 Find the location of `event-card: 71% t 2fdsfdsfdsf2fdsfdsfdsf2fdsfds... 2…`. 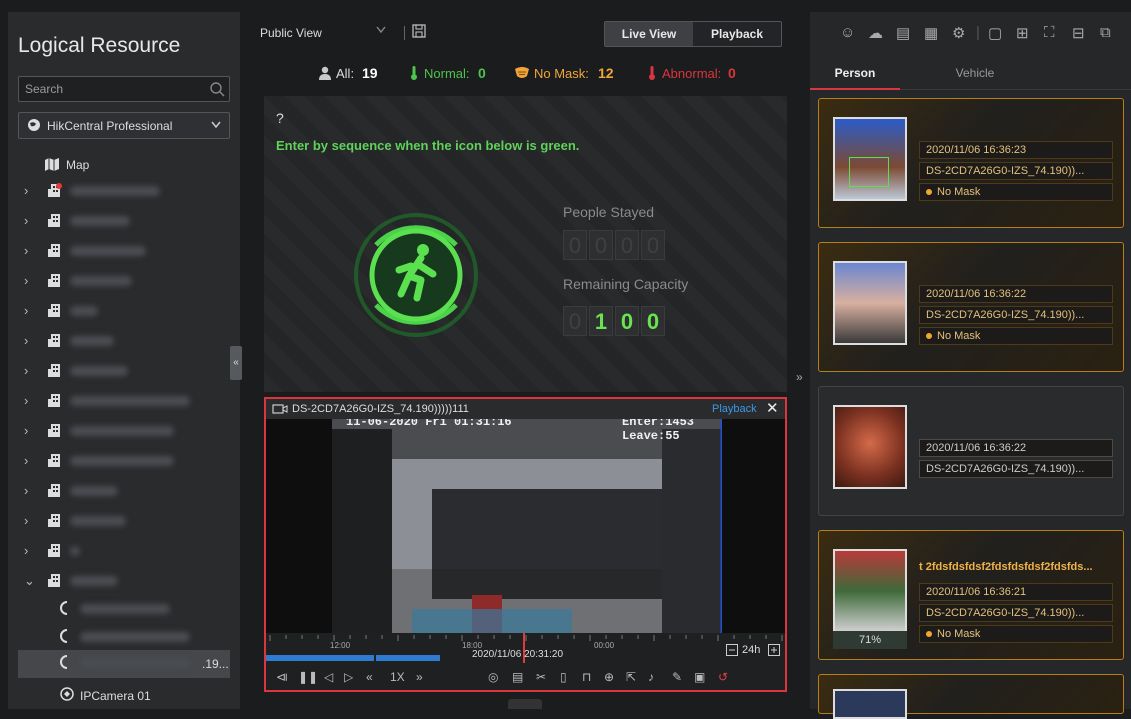

event-card: 71% t 2fdsfdsfdsf2fdsfdsfdsf2fdsfds... 2… is located at coordinates (971, 595).